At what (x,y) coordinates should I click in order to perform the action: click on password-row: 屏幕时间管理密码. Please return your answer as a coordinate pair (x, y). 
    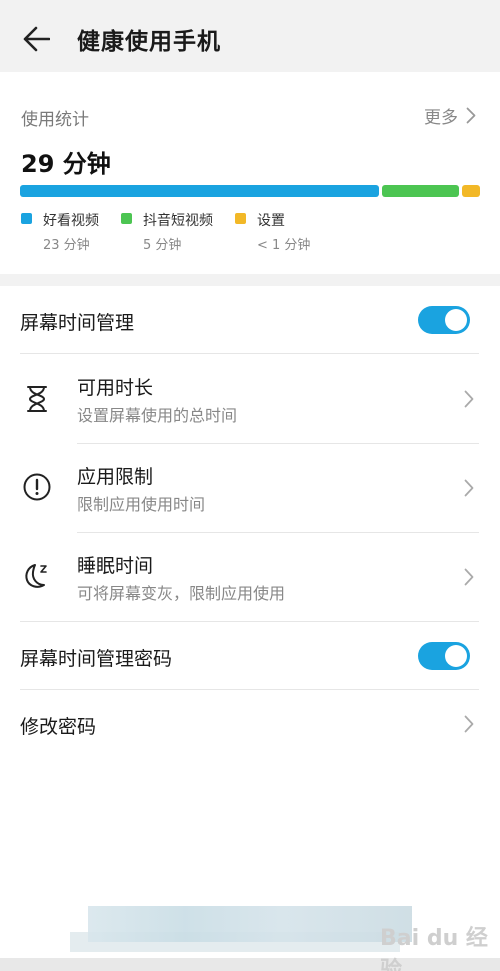
    Looking at the image, I should click on (249, 655).